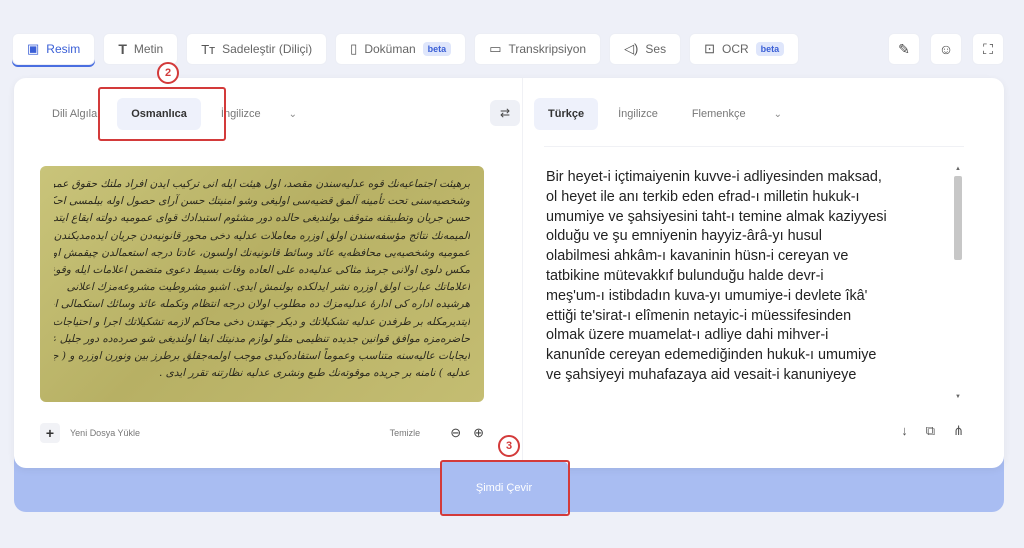 The height and width of the screenshot is (548, 1024). Describe the element at coordinates (709, 48) in the screenshot. I see `ocr-icon: ⊡` at that location.